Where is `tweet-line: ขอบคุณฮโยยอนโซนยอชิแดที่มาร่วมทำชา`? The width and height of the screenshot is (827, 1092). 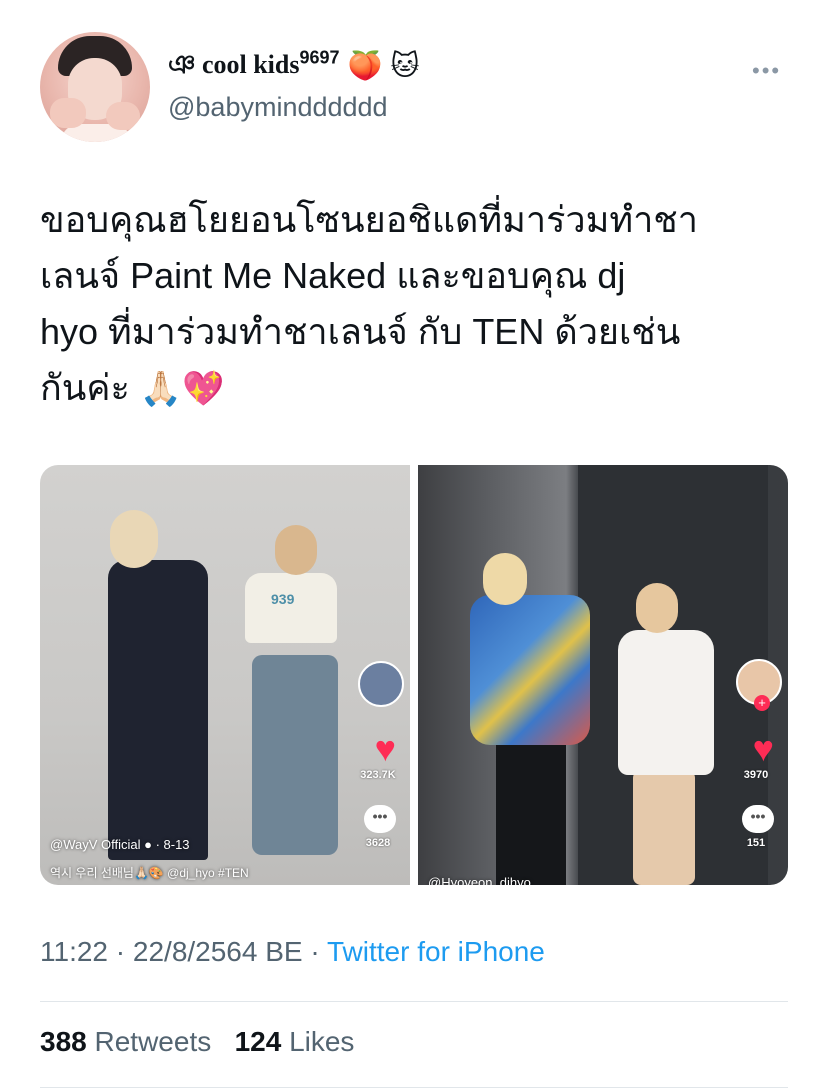 tweet-line: ขอบคุณฮโยยอนโซนยอชิแดที่มาร่วมทำชา is located at coordinates (369, 219).